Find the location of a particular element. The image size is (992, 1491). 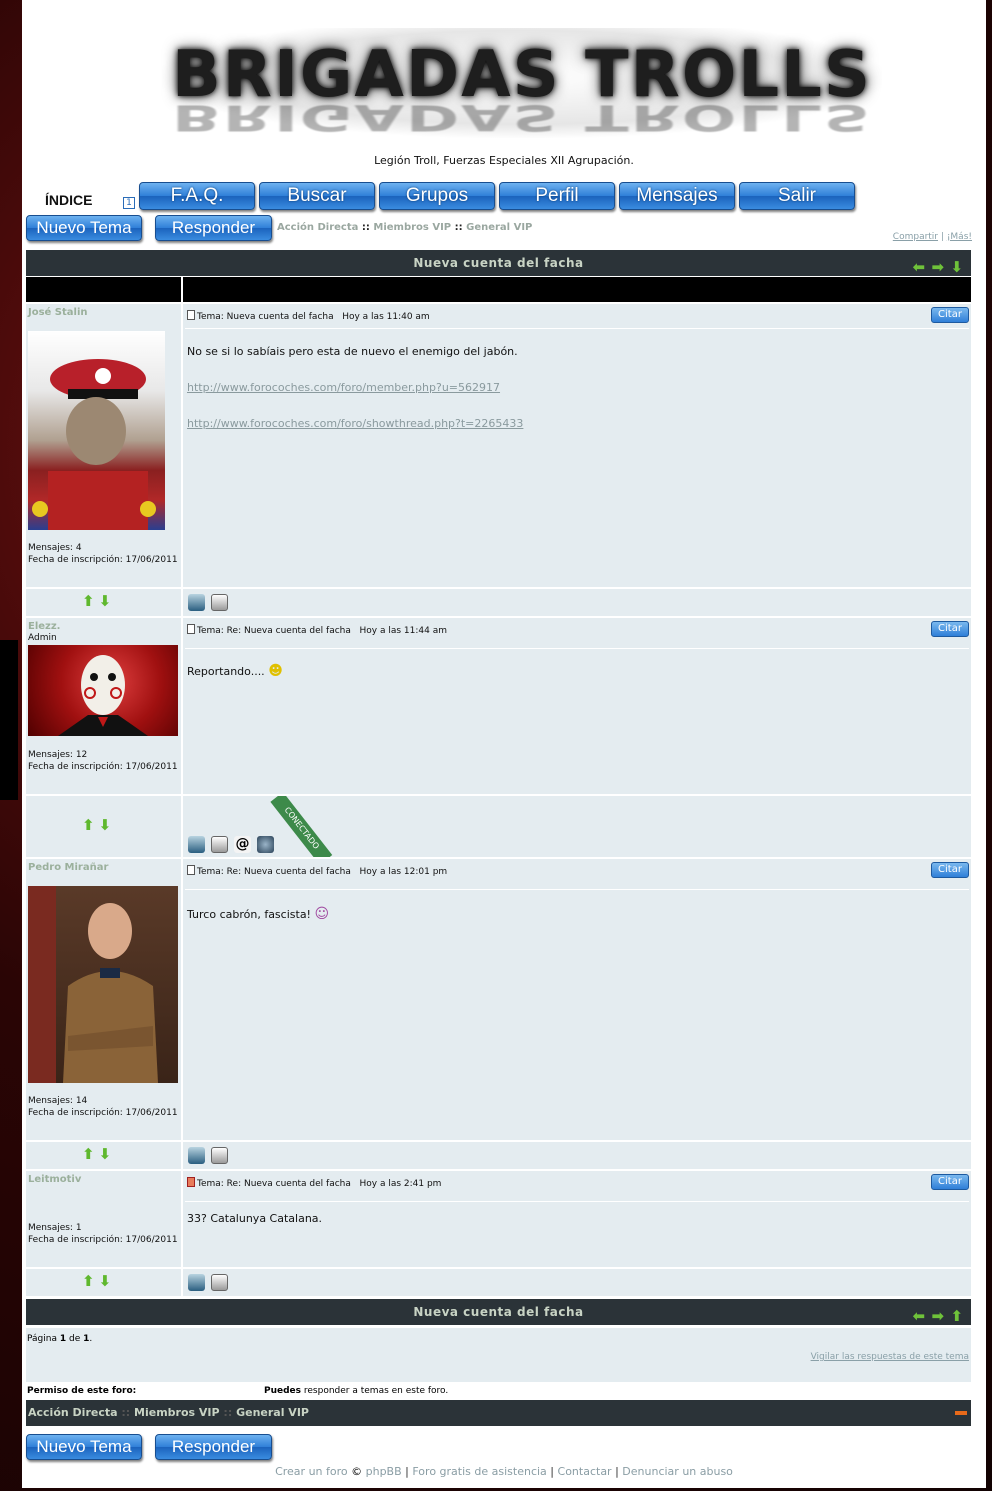

footer-link: phpBB is located at coordinates (384, 1471).